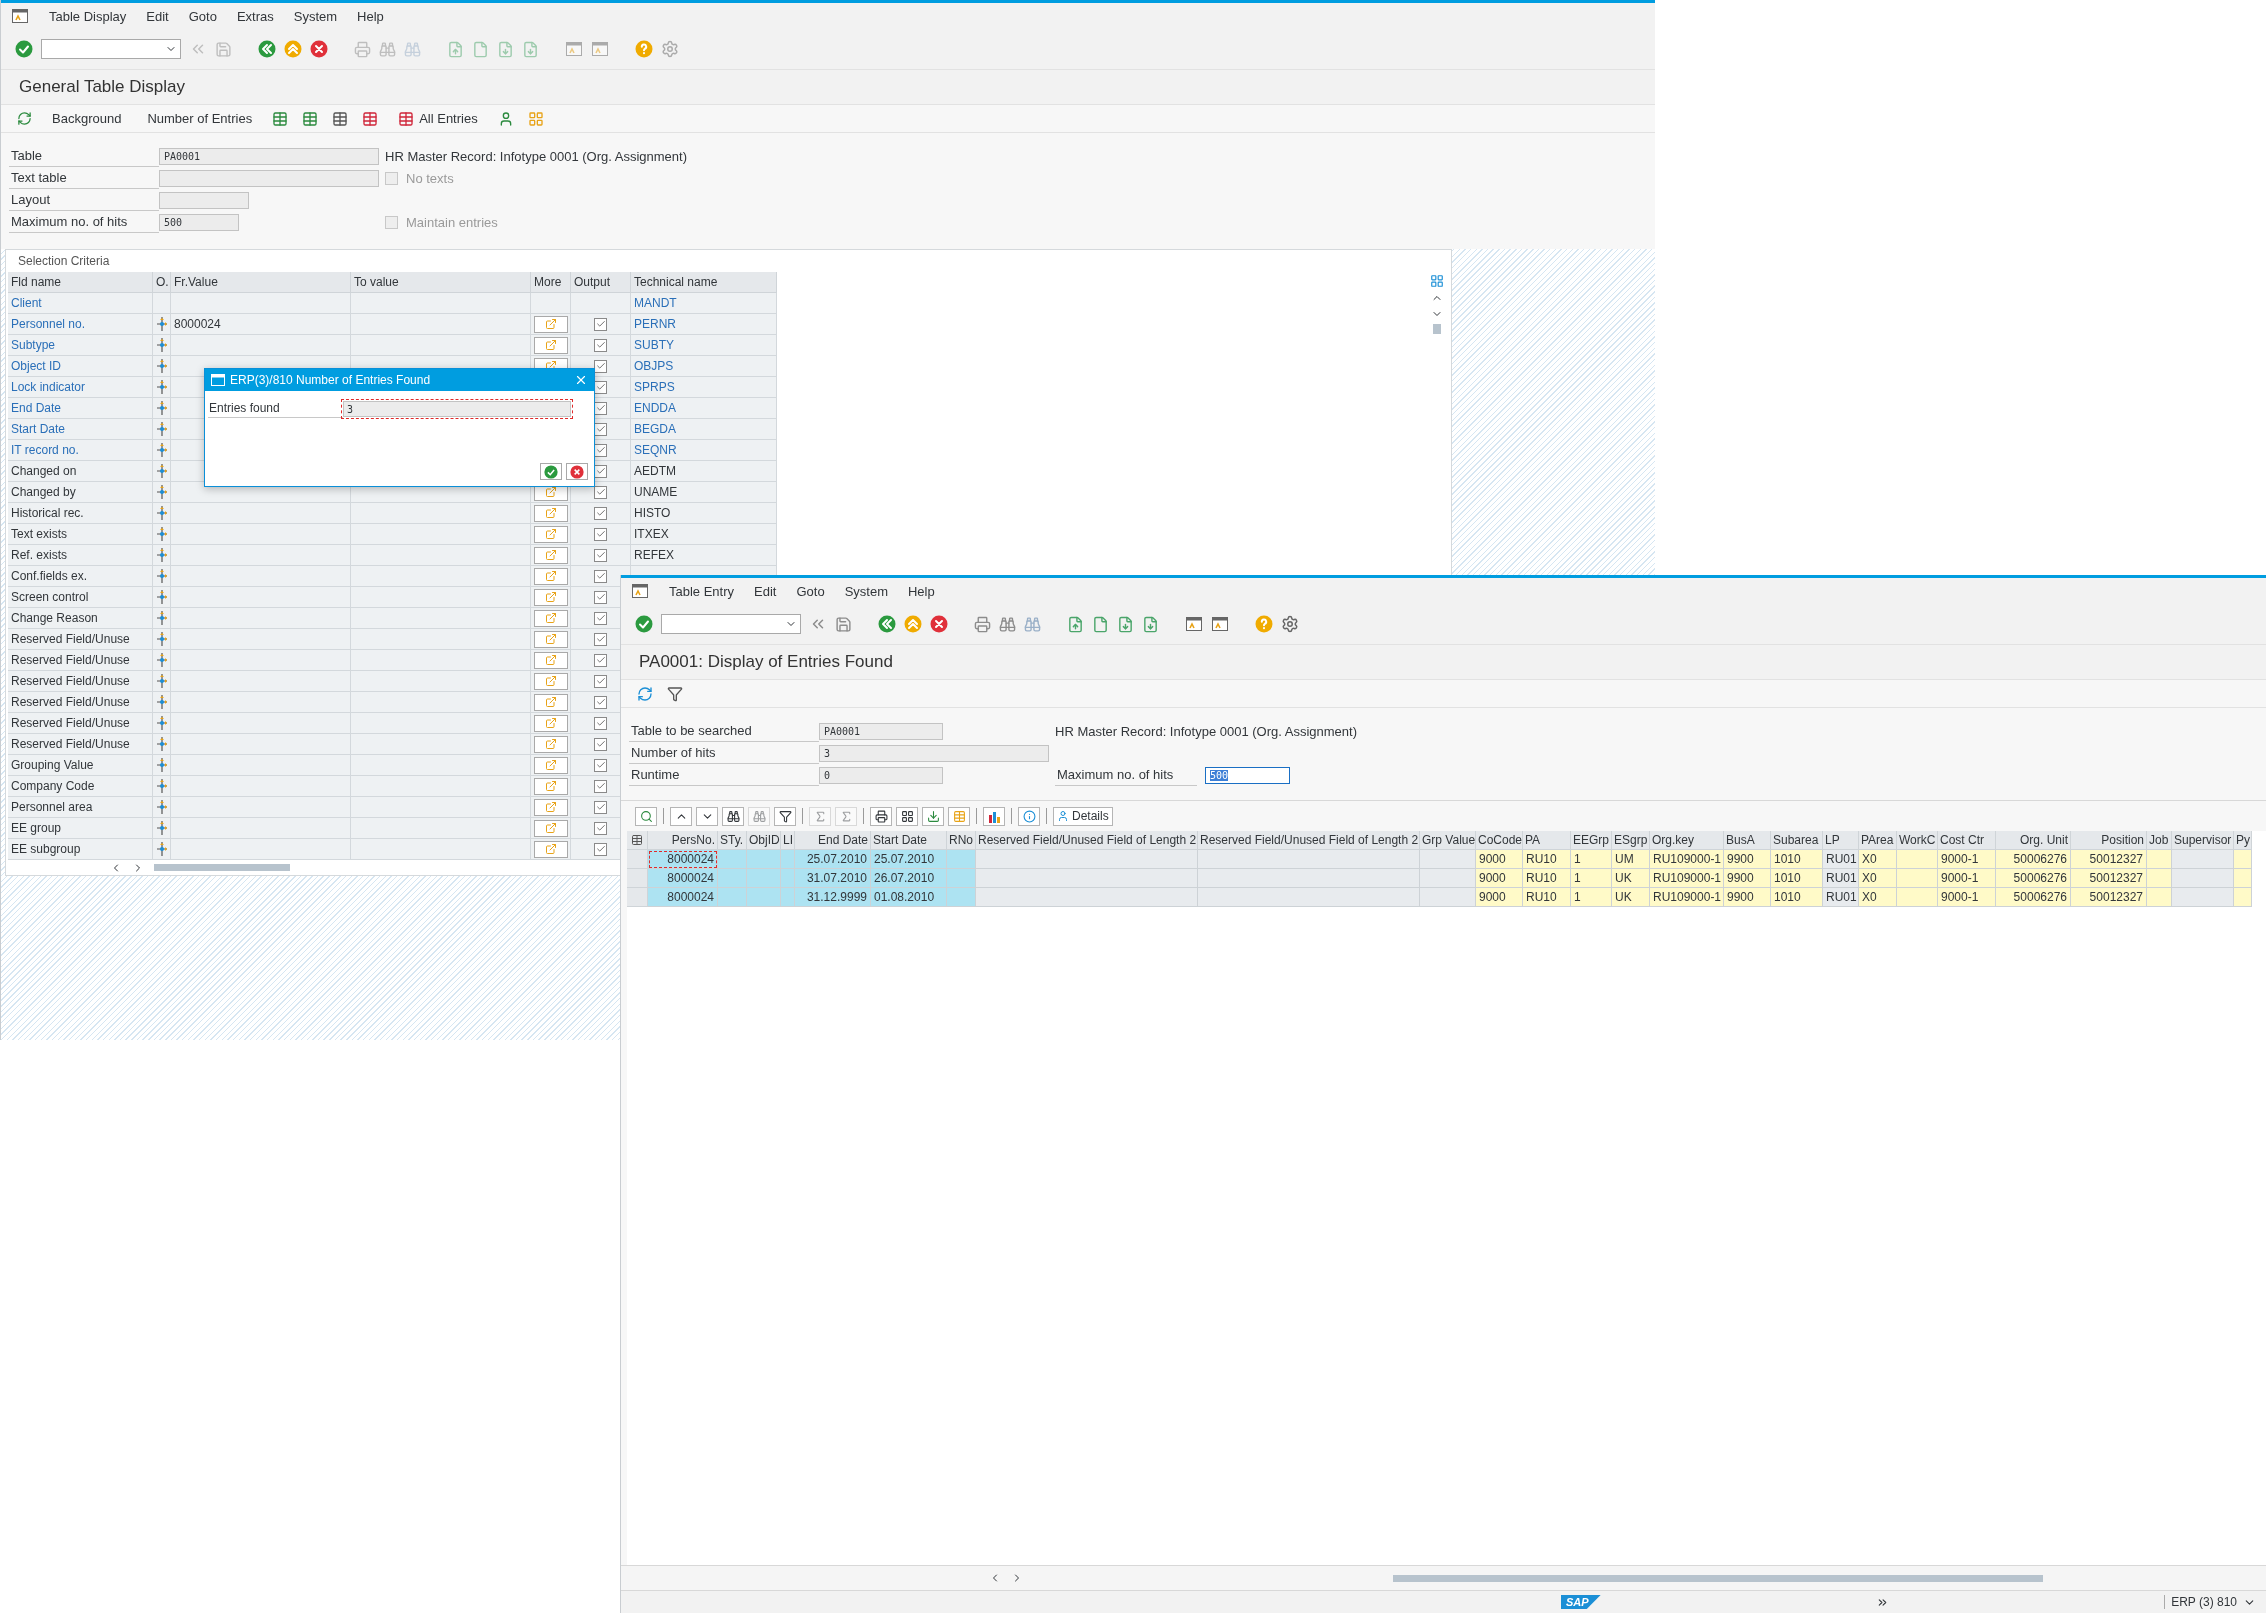 The width and height of the screenshot is (2266, 1613). Describe the element at coordinates (24, 118) in the screenshot. I see `execute-icon` at that location.